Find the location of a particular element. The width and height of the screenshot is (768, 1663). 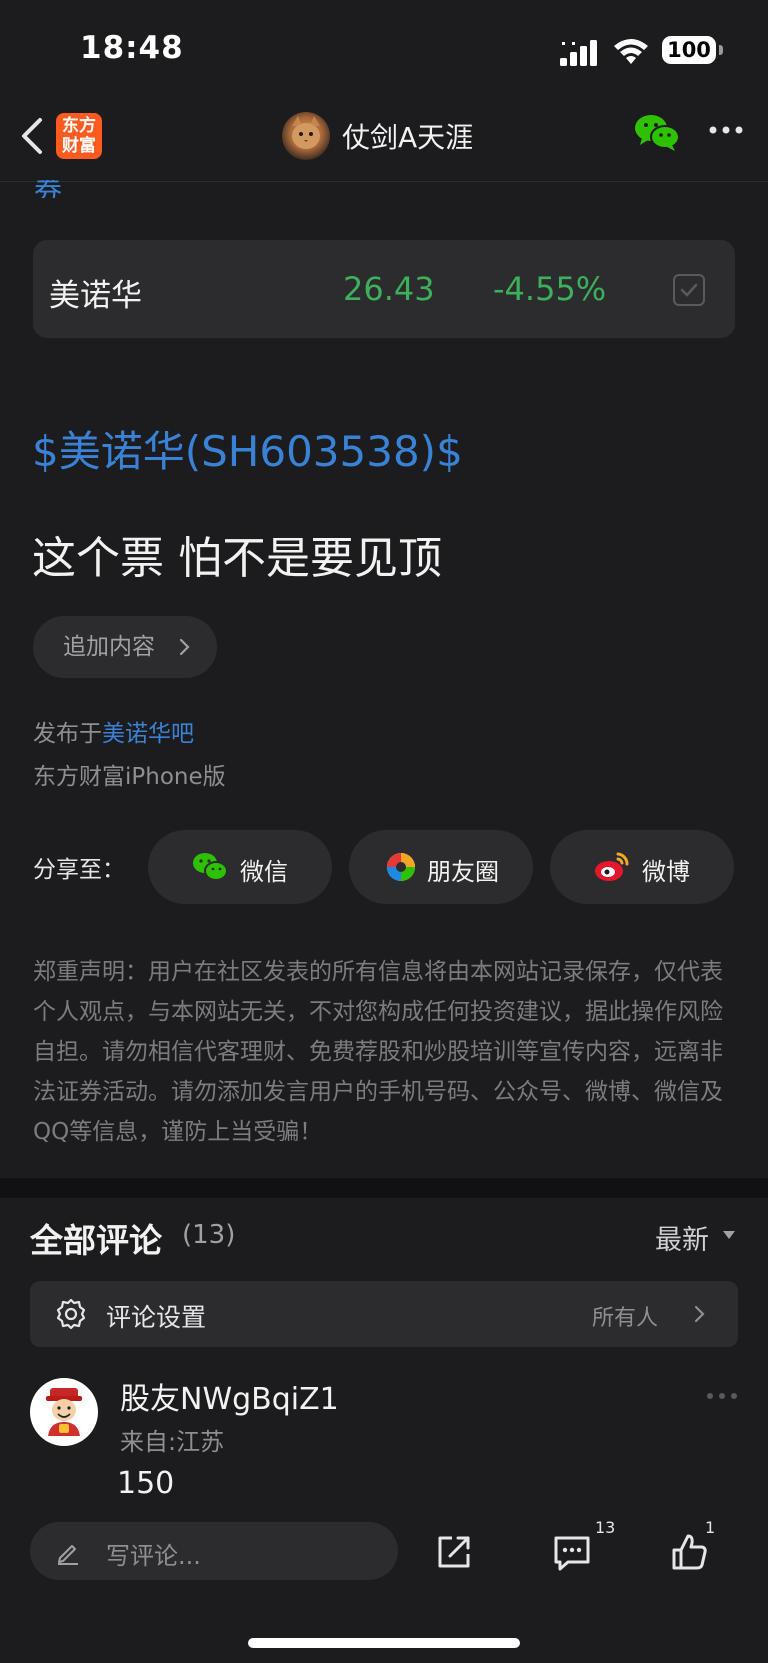

check-icon is located at coordinates (689, 290).